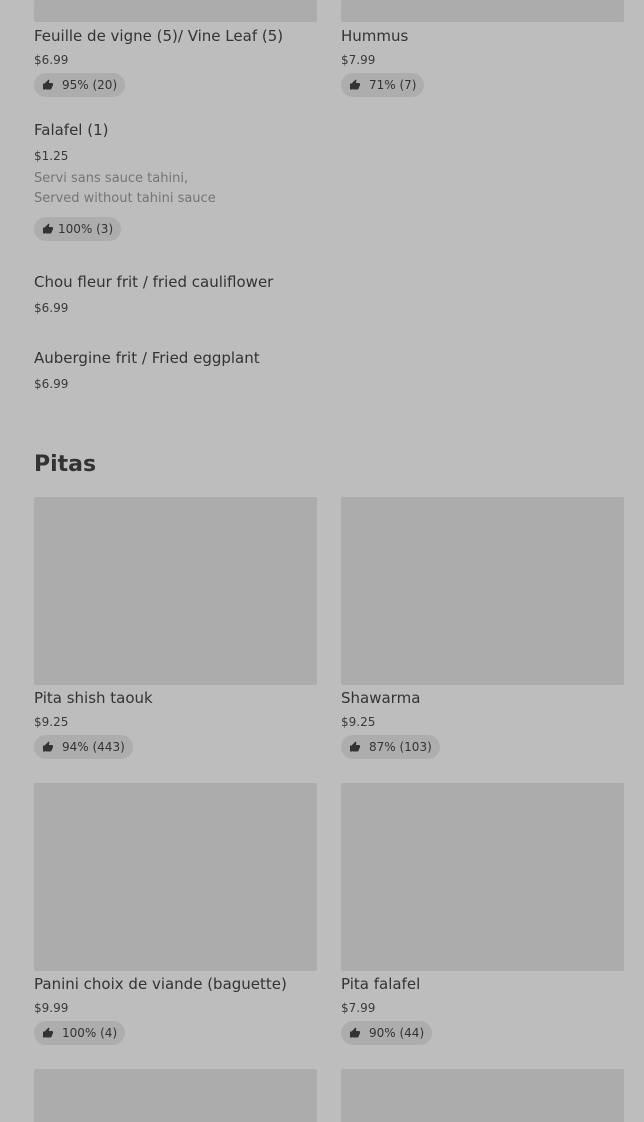 Image resolution: width=644 pixels, height=1122 pixels. I want to click on rating-badge: 90% (44), so click(387, 1033).